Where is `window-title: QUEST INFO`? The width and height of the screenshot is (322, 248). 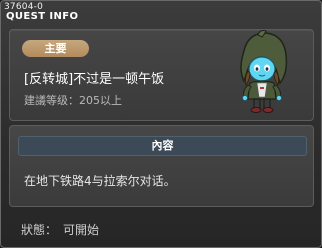 window-title: QUEST INFO is located at coordinates (42, 16).